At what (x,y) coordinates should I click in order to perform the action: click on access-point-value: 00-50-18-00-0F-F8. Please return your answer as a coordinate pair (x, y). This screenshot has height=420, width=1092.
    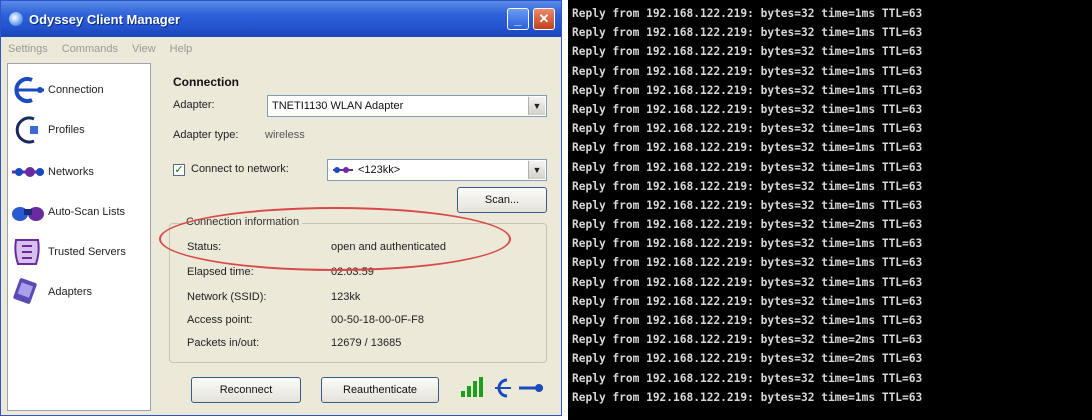
    Looking at the image, I should click on (377, 320).